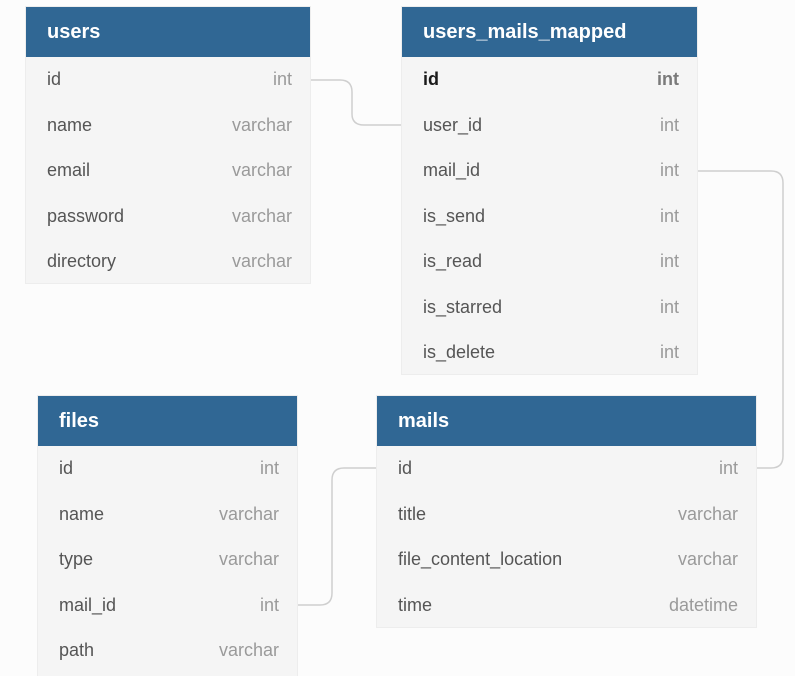  What do you see at coordinates (69, 170) in the screenshot?
I see `field-name: email` at bounding box center [69, 170].